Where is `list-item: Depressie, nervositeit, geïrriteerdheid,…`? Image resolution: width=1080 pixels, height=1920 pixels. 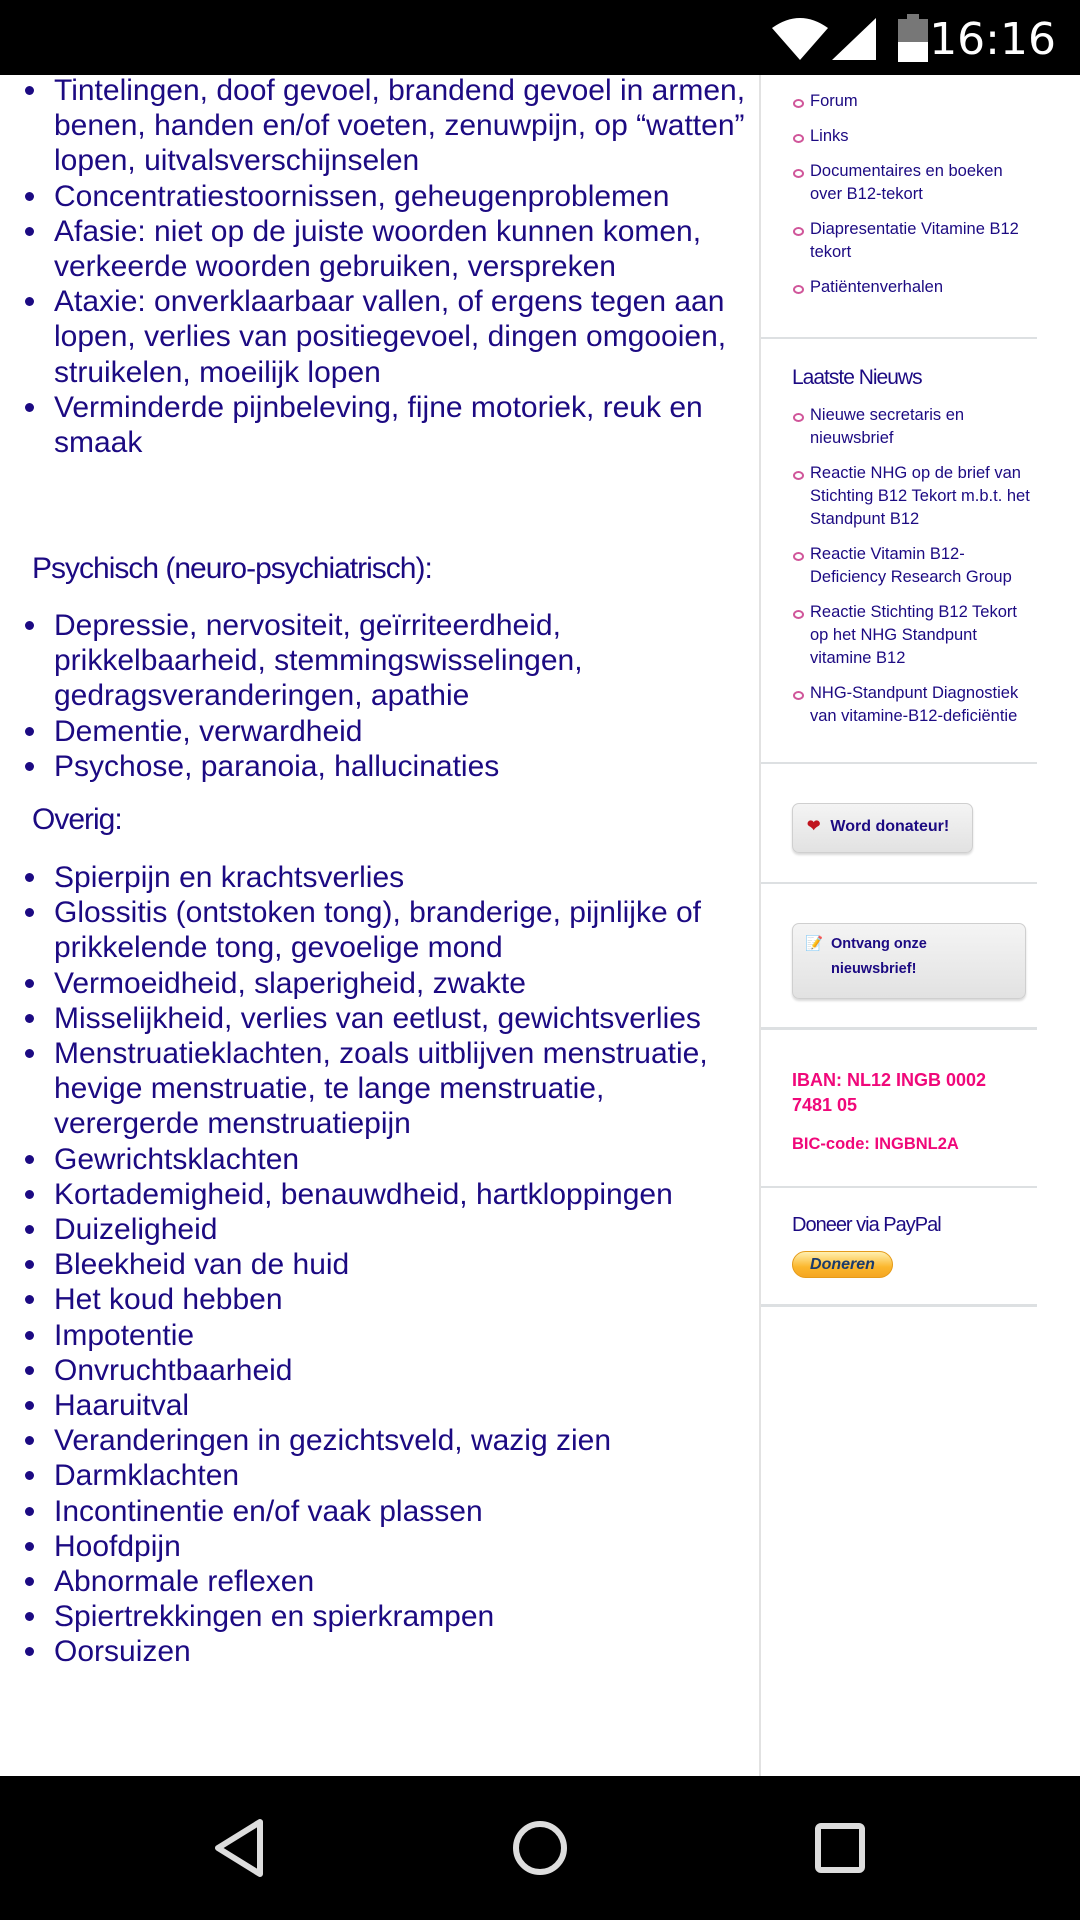
list-item: Depressie, nervositeit, geïrriteerdheid,… is located at coordinates (379, 661).